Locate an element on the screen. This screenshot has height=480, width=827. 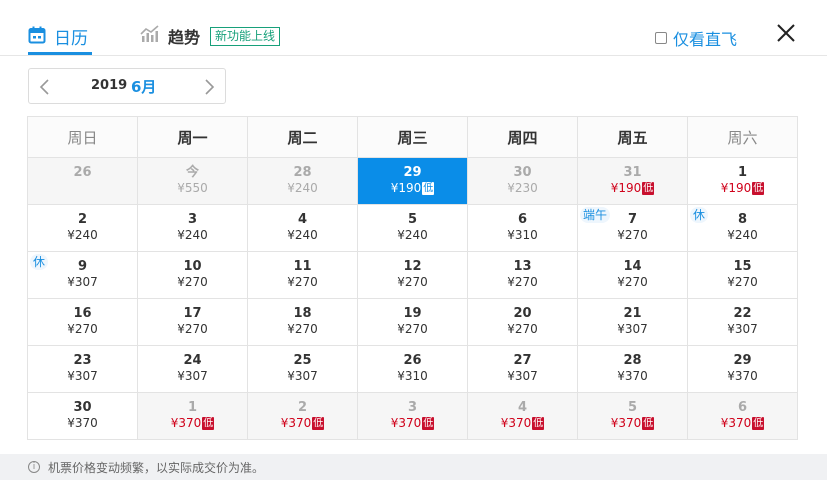
calendar-day-cell: 2 ¥370 低 is located at coordinates (303, 416).